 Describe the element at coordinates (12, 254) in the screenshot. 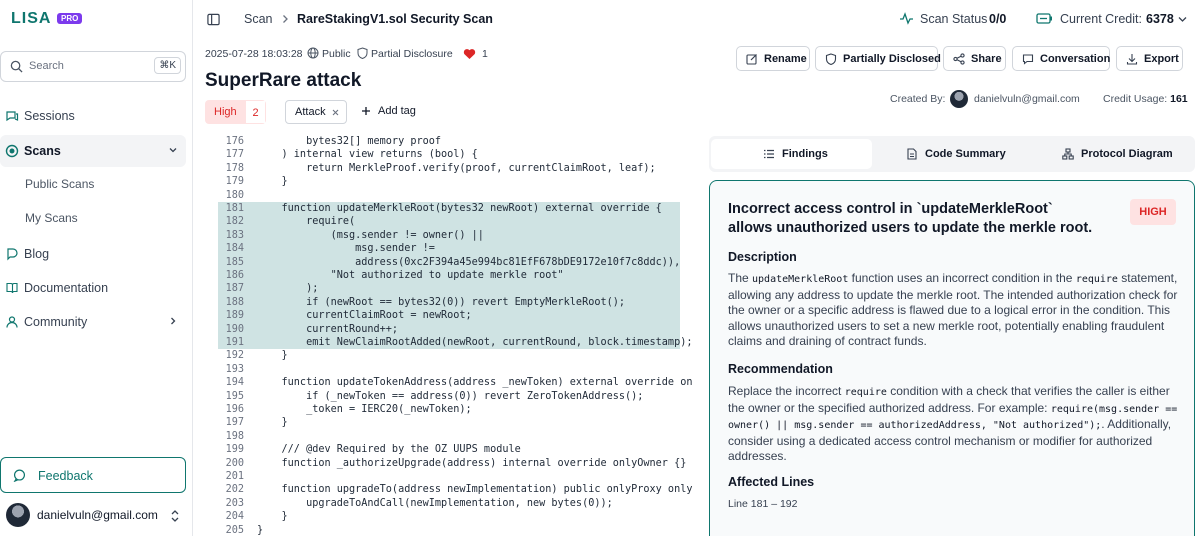

I see `blog-icon` at that location.